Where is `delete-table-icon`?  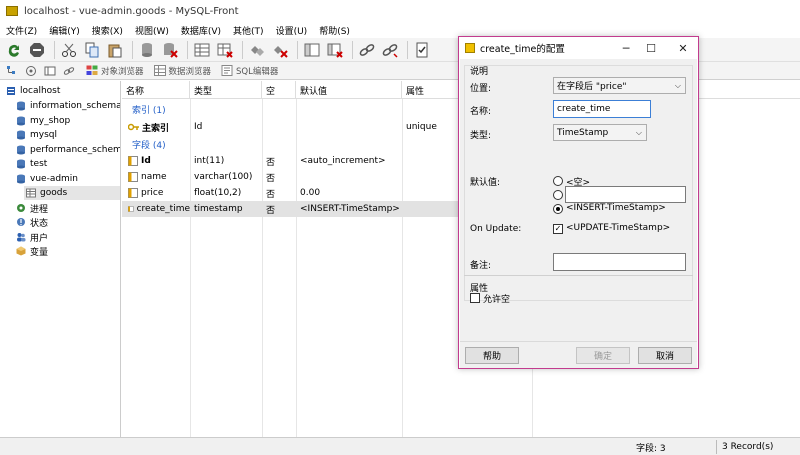
delete-table-icon is located at coordinates (225, 50).